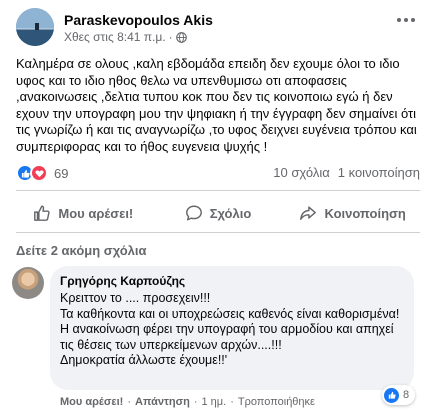 This screenshot has width=440, height=413. What do you see at coordinates (96, 213) in the screenshot?
I see `like-button-label: Μου αρέσει!` at bounding box center [96, 213].